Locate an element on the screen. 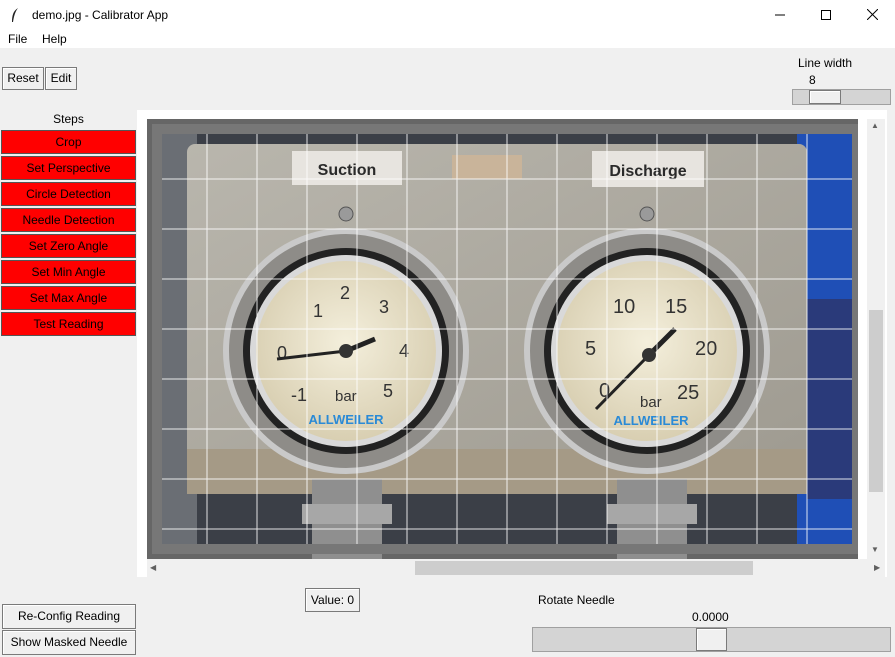 This screenshot has width=895, height=657. line-width-label: Line width is located at coordinates (825, 63).